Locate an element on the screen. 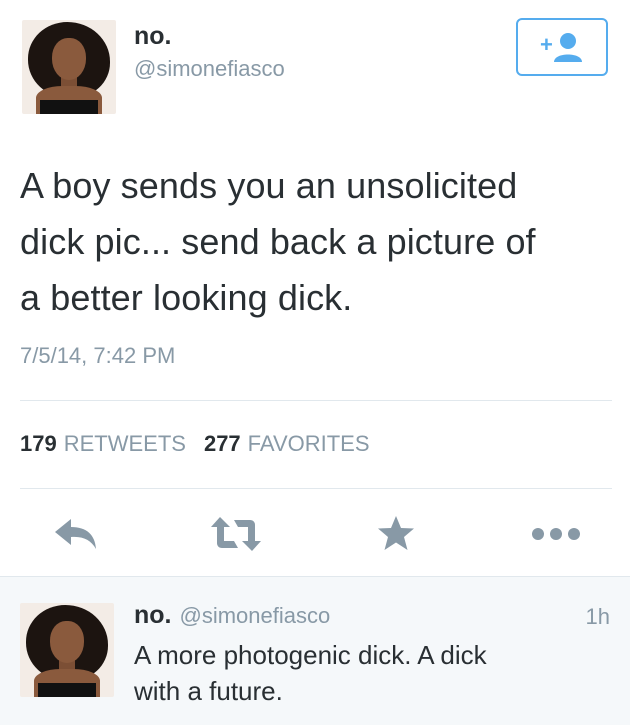  reply-header: no. @simonefiasco is located at coordinates (232, 615).